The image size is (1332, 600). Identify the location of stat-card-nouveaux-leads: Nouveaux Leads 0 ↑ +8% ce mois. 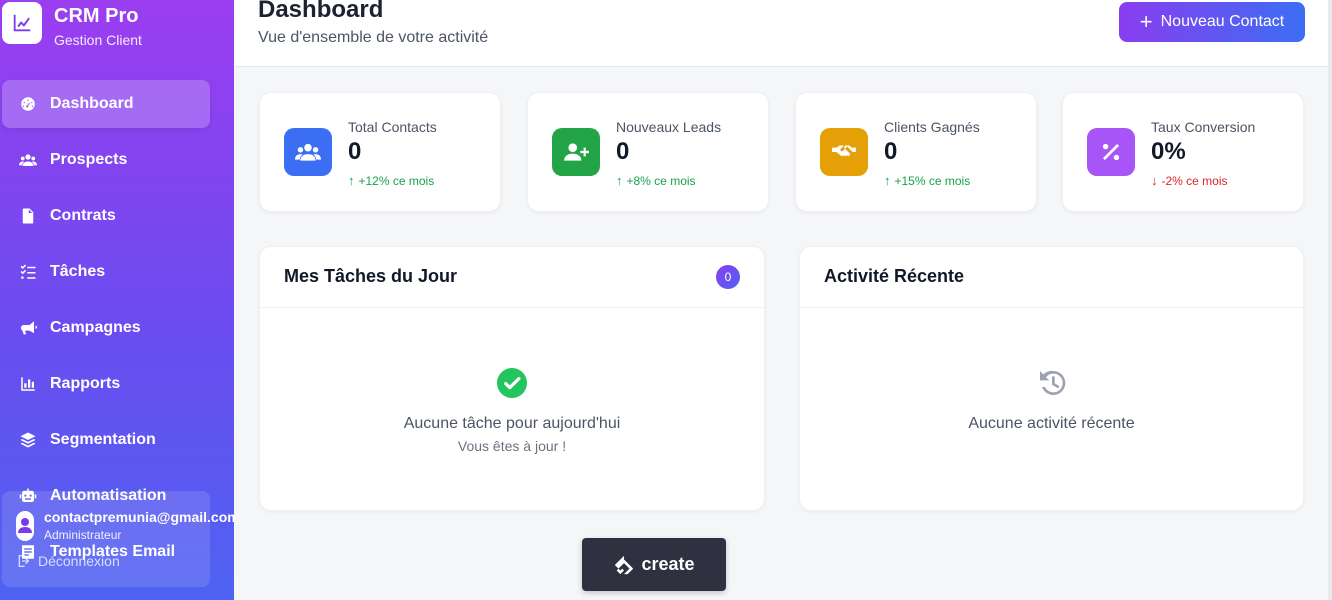
(648, 152).